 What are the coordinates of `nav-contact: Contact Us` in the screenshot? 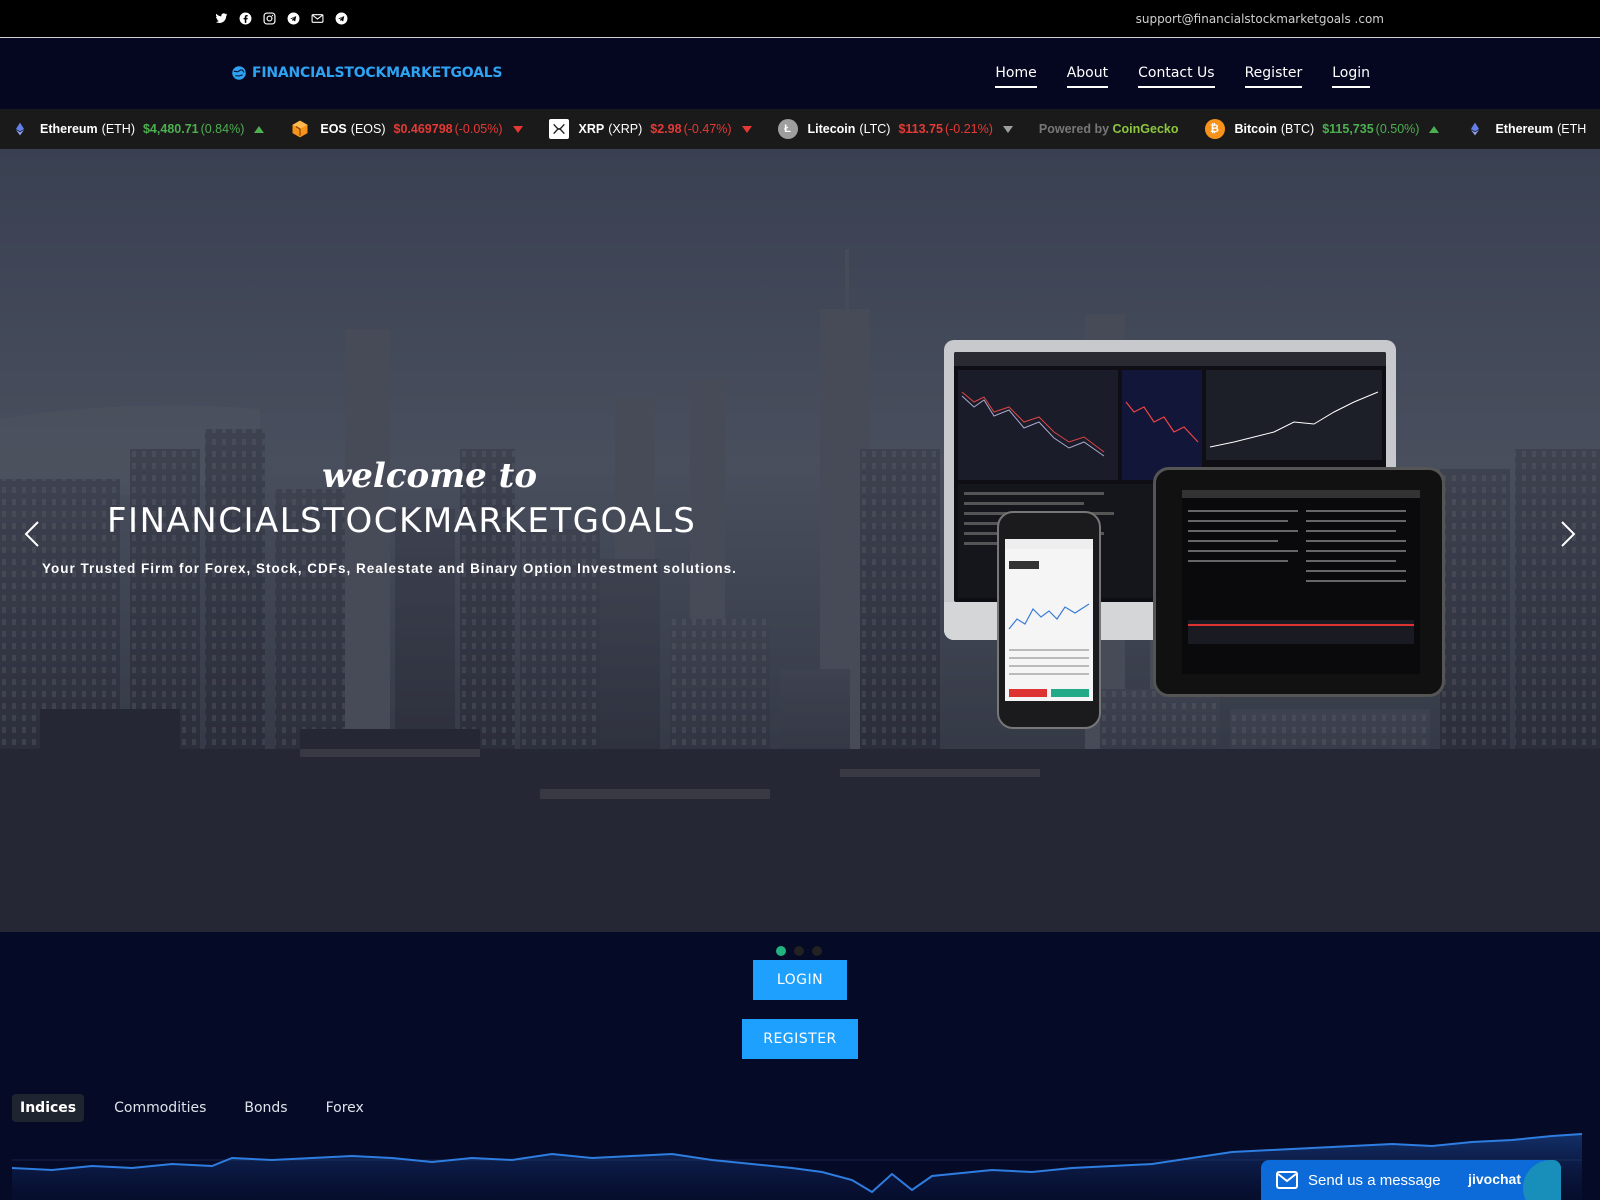 It's located at (1176, 76).